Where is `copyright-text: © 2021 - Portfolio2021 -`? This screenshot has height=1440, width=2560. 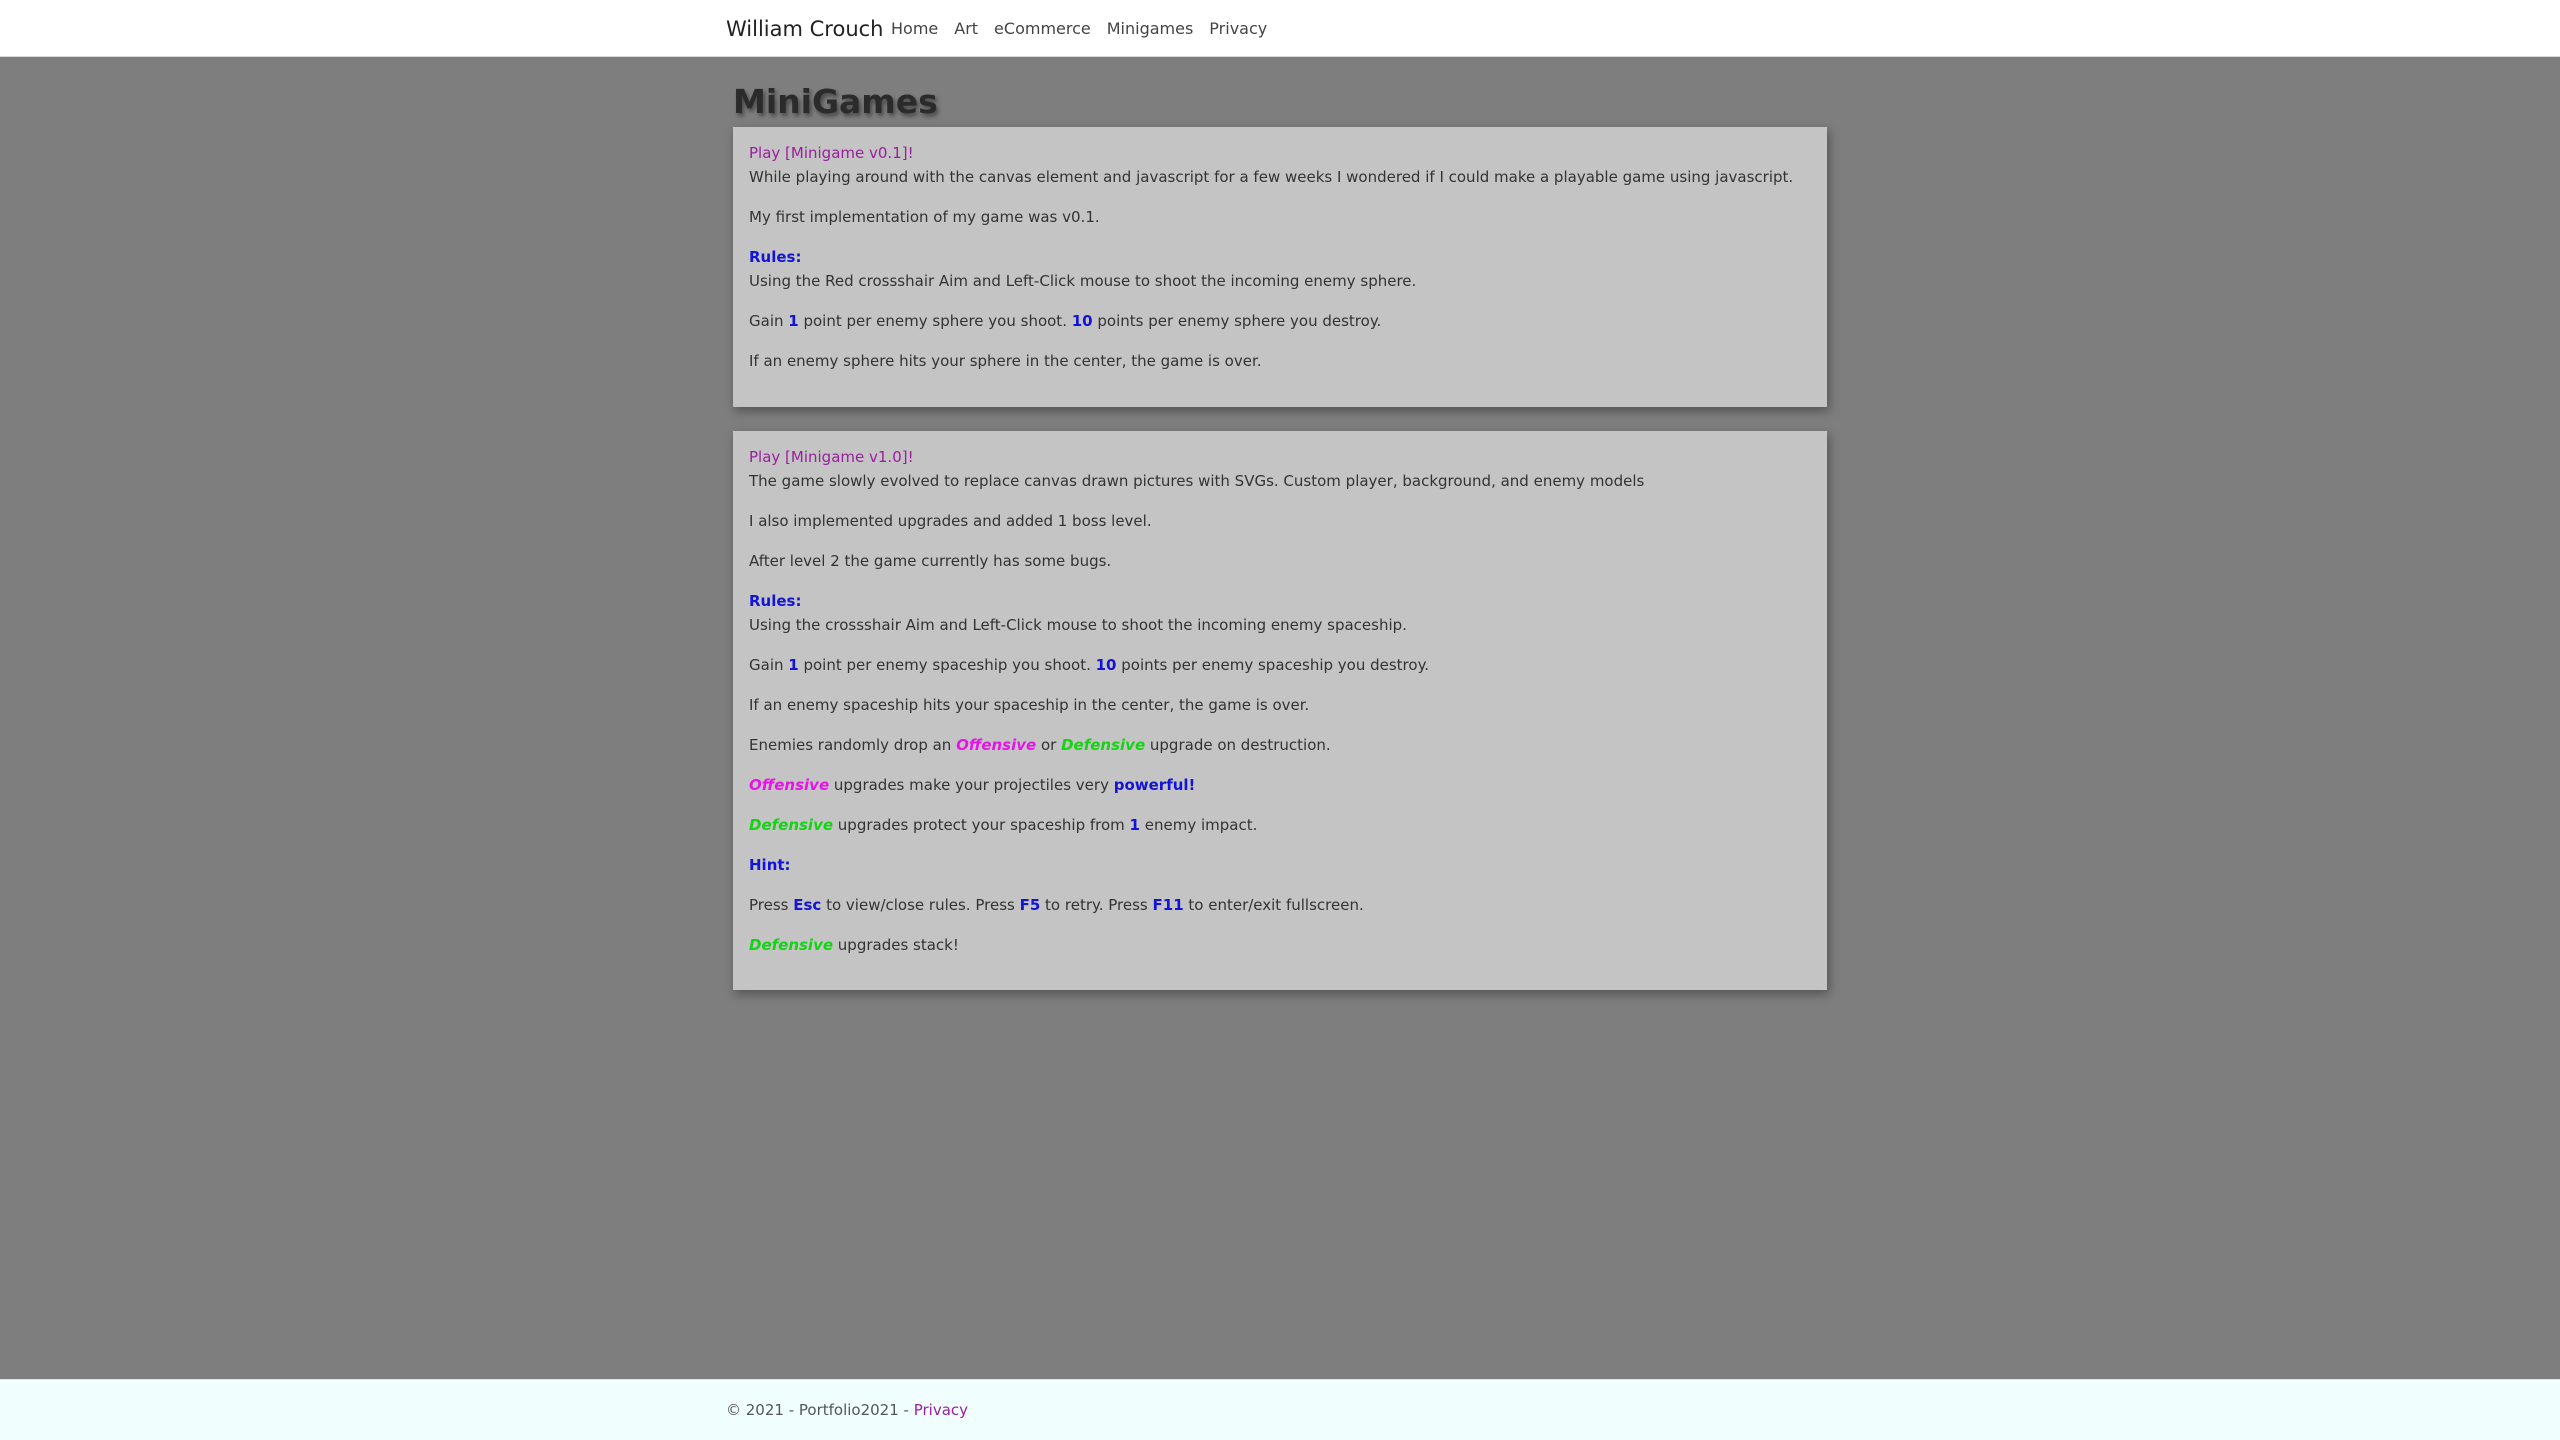
copyright-text: © 2021 - Portfolio2021 - is located at coordinates (820, 1410).